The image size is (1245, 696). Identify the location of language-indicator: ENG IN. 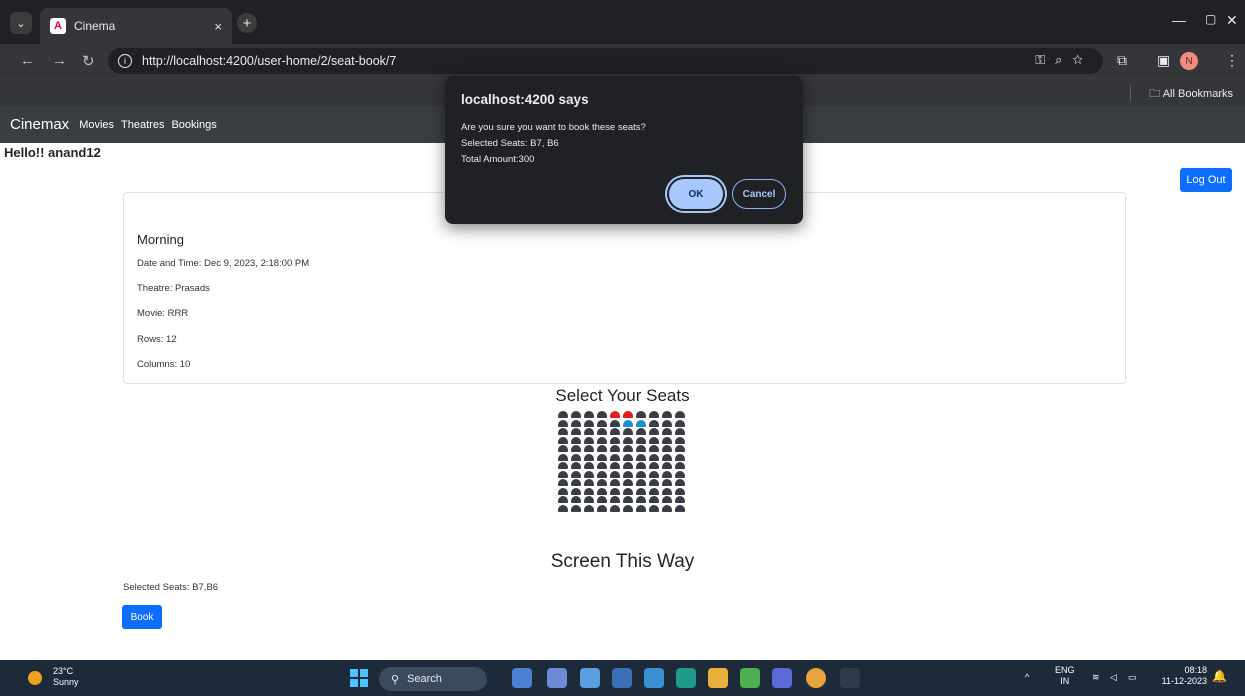
(1065, 676).